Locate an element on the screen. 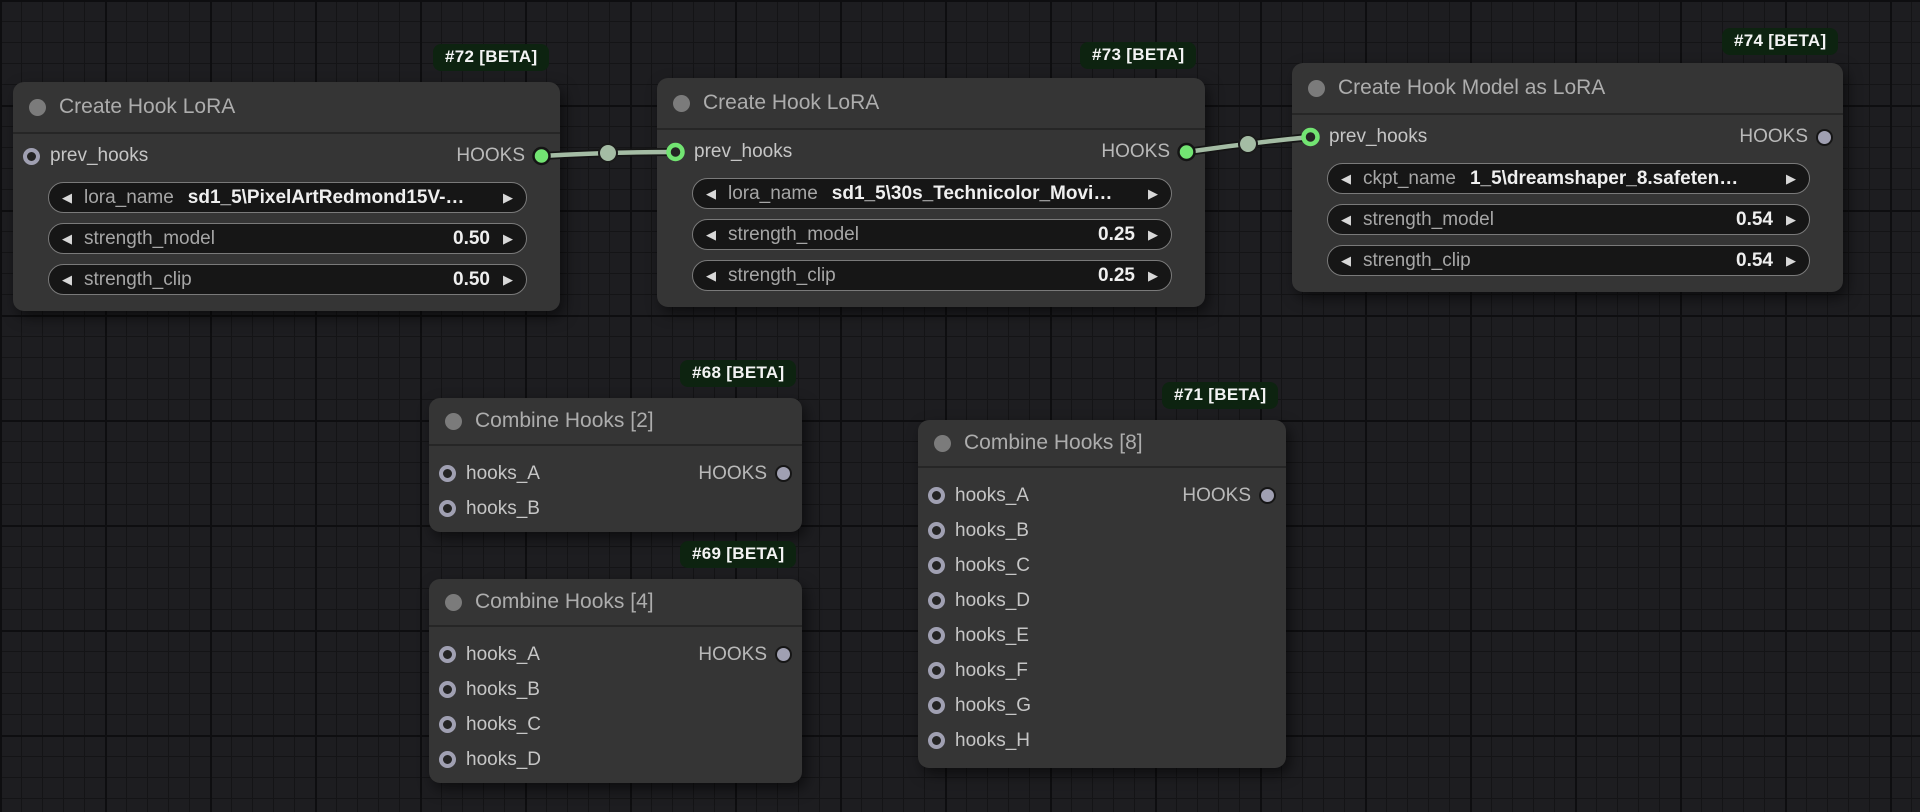 The height and width of the screenshot is (812, 1920). node-titlebar: Combine Hooks [8] is located at coordinates (1102, 444).